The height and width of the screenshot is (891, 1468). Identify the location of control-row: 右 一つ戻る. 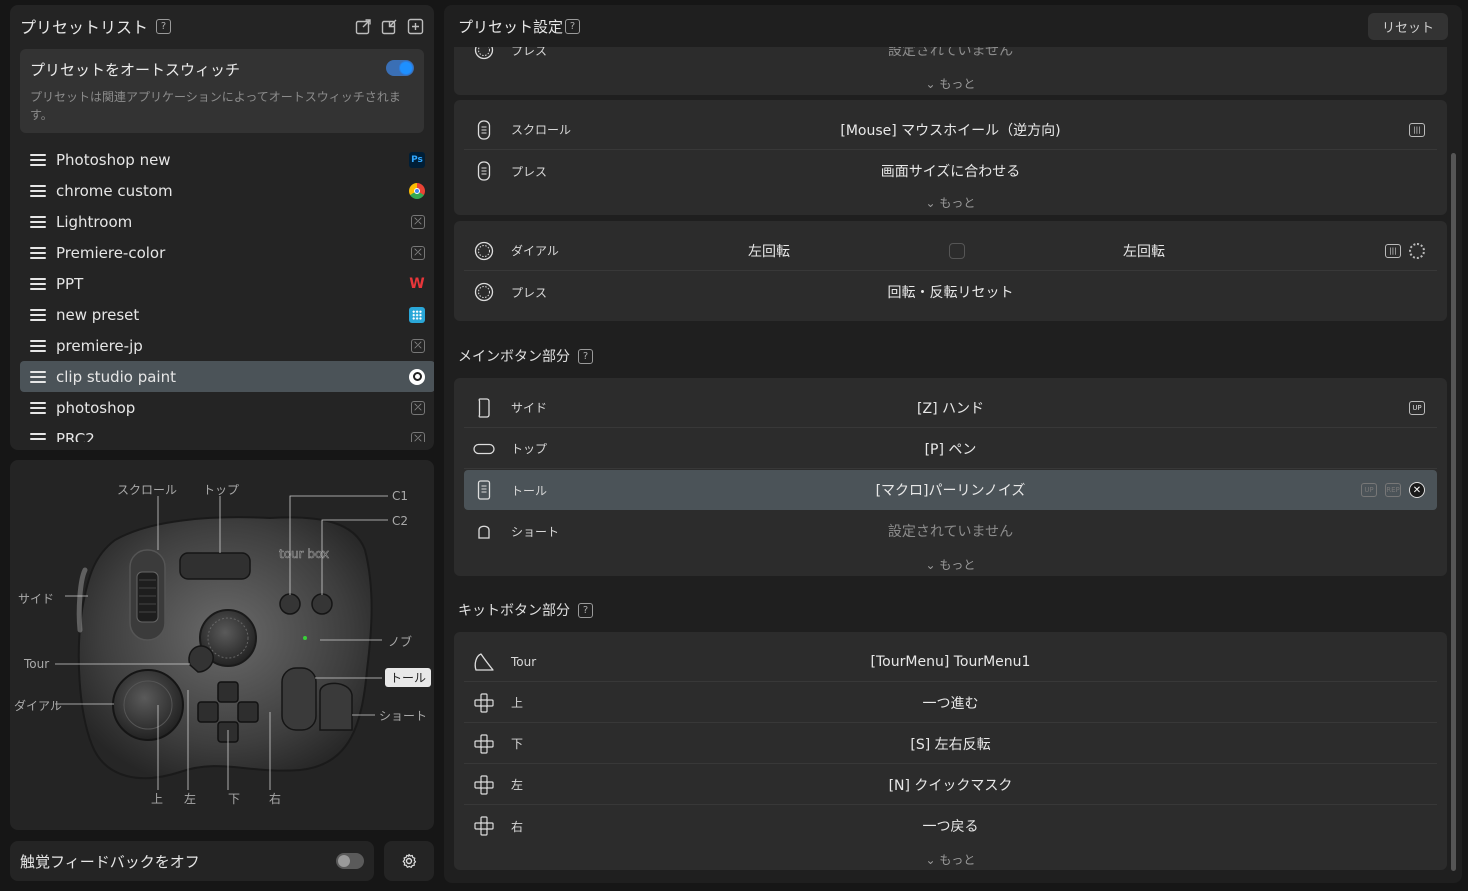
(950, 826).